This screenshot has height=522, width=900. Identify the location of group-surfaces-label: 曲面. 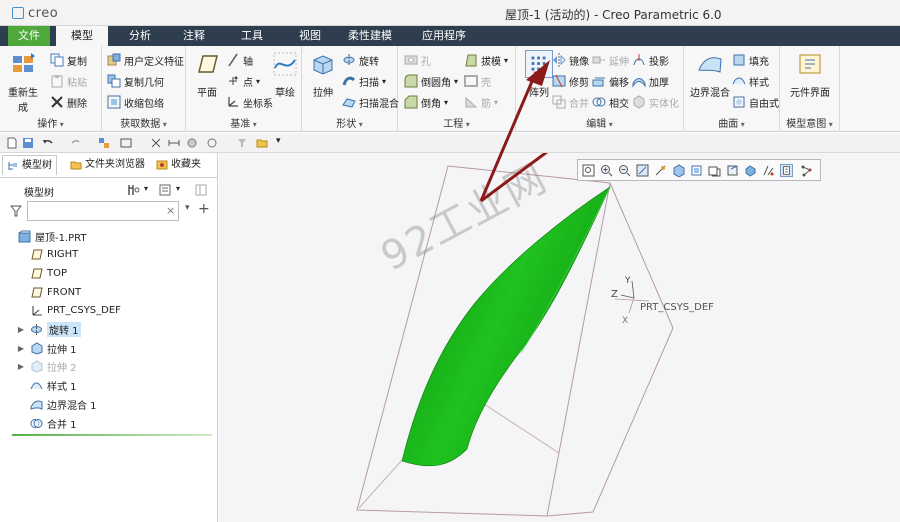
(731, 122).